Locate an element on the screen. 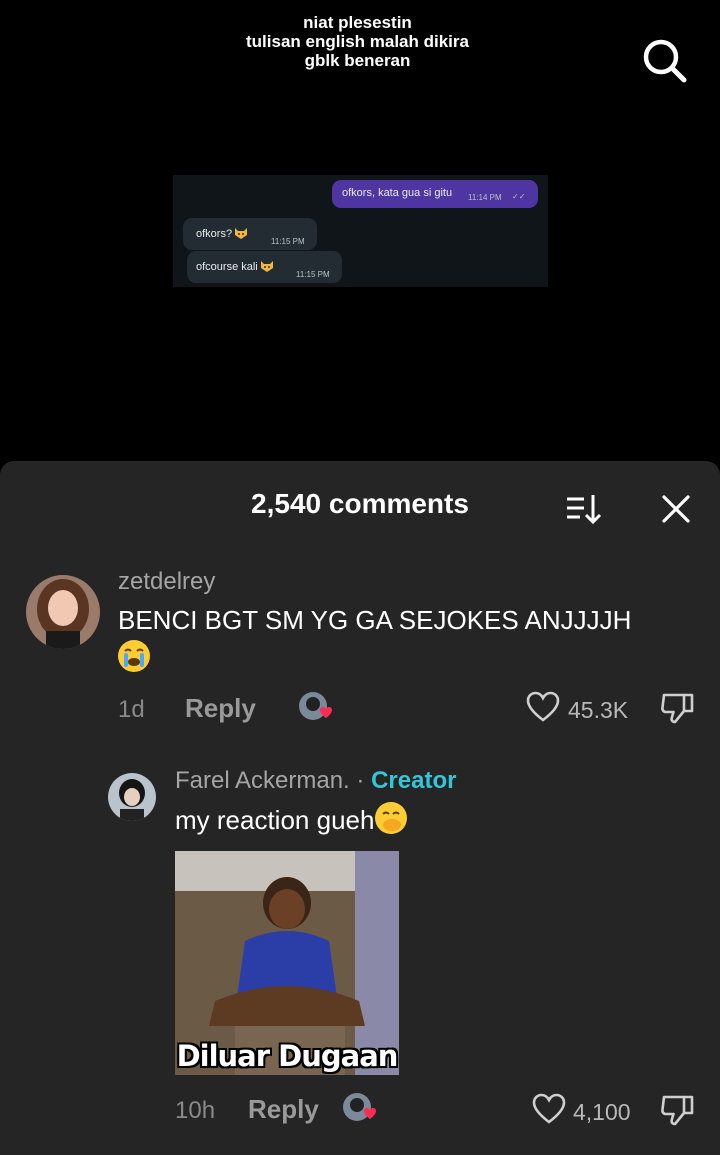 Image resolution: width=720 pixels, height=1155 pixels. comment-username: Farel Ackerman. · Creator is located at coordinates (315, 781).